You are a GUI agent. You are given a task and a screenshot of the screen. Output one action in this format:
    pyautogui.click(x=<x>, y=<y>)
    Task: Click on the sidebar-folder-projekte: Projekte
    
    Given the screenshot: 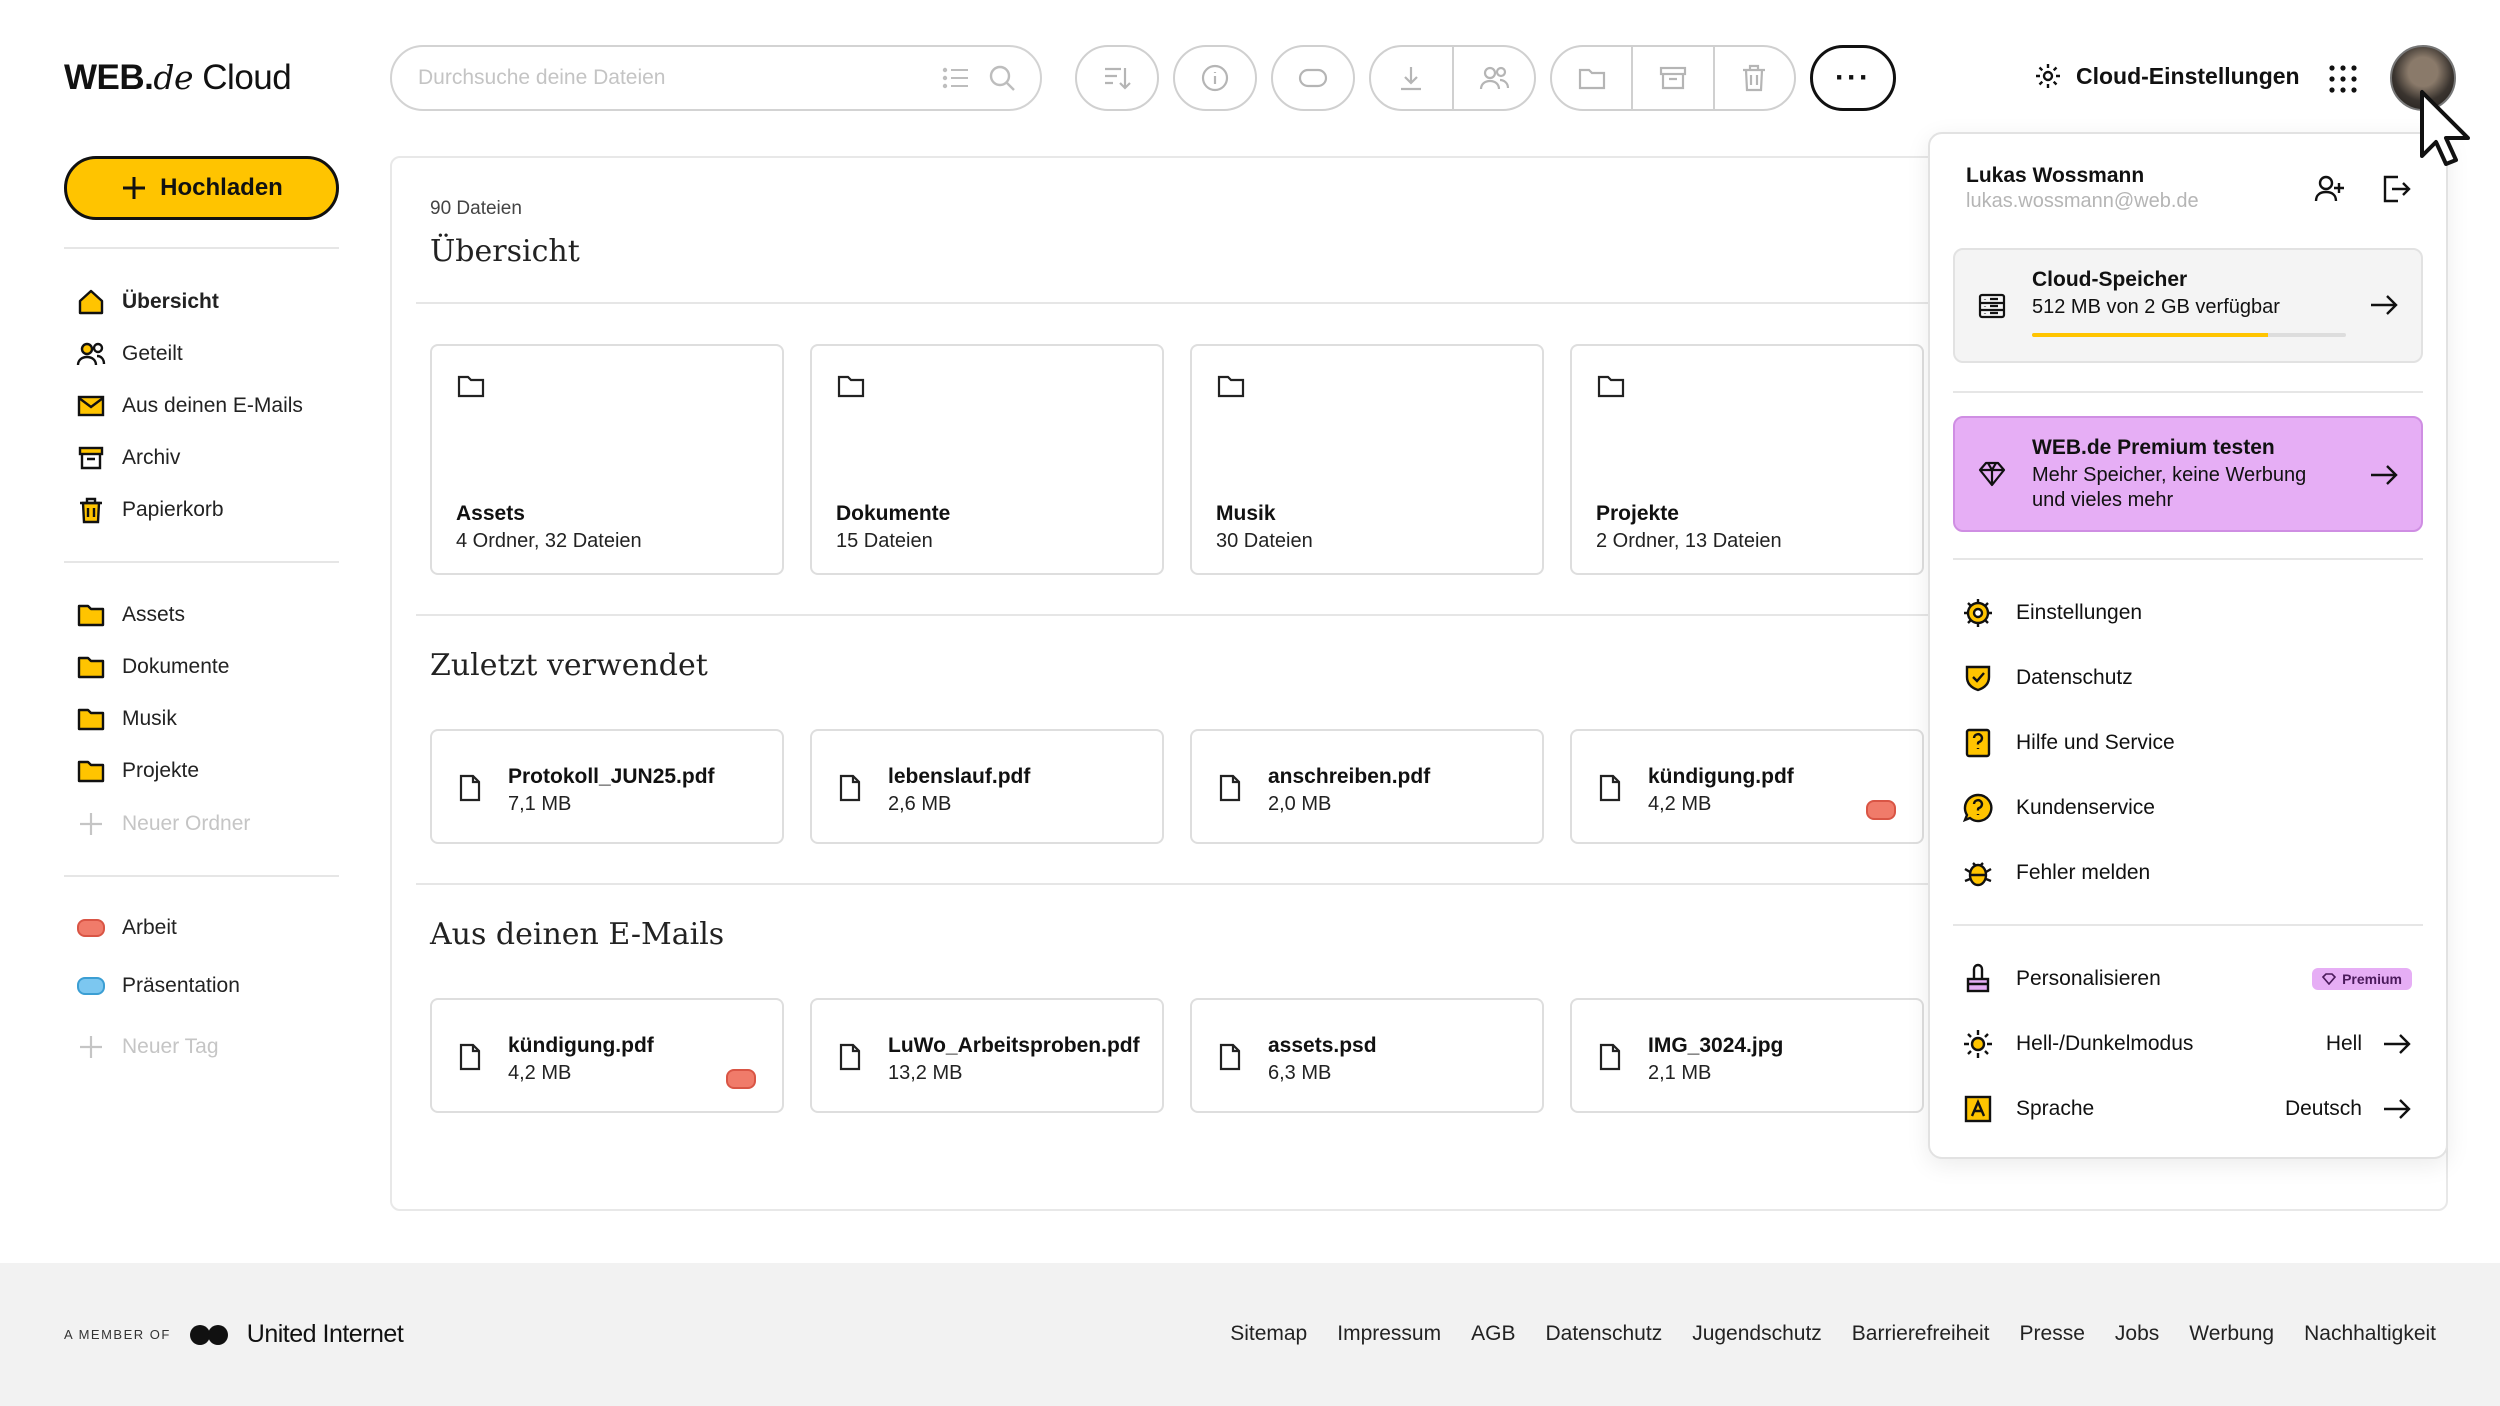 What is the action you would take?
    pyautogui.click(x=137, y=771)
    